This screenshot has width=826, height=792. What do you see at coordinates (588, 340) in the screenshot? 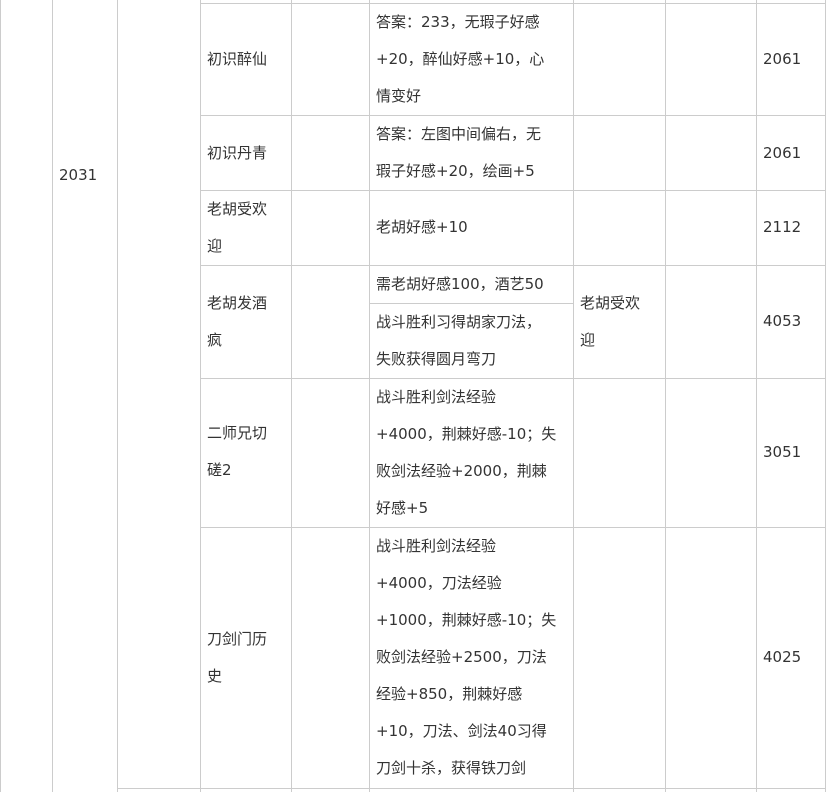
I see `next-event-line: 迎` at bounding box center [588, 340].